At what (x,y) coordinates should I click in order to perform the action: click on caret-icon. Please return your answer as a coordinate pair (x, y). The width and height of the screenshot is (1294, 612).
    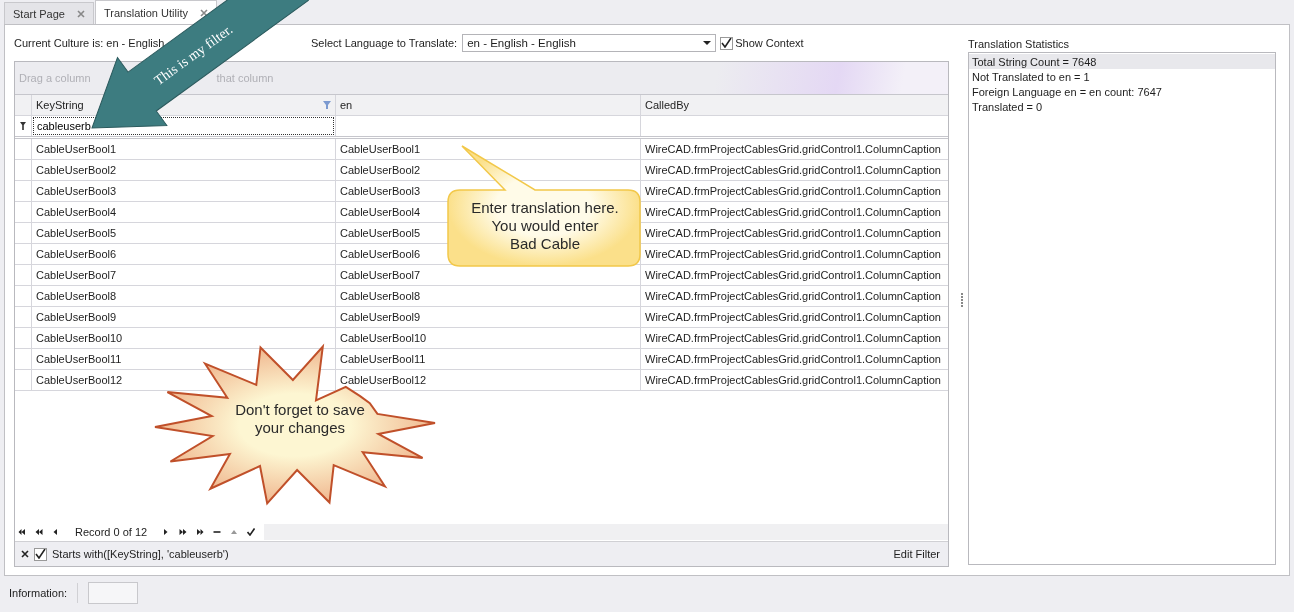
    Looking at the image, I should click on (707, 43).